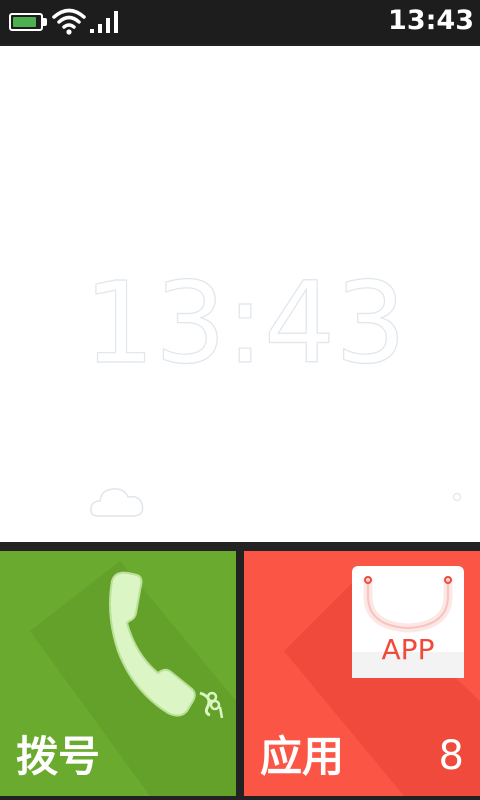 This screenshot has height=800, width=480. I want to click on status-bar: 13:43, so click(240, 22).